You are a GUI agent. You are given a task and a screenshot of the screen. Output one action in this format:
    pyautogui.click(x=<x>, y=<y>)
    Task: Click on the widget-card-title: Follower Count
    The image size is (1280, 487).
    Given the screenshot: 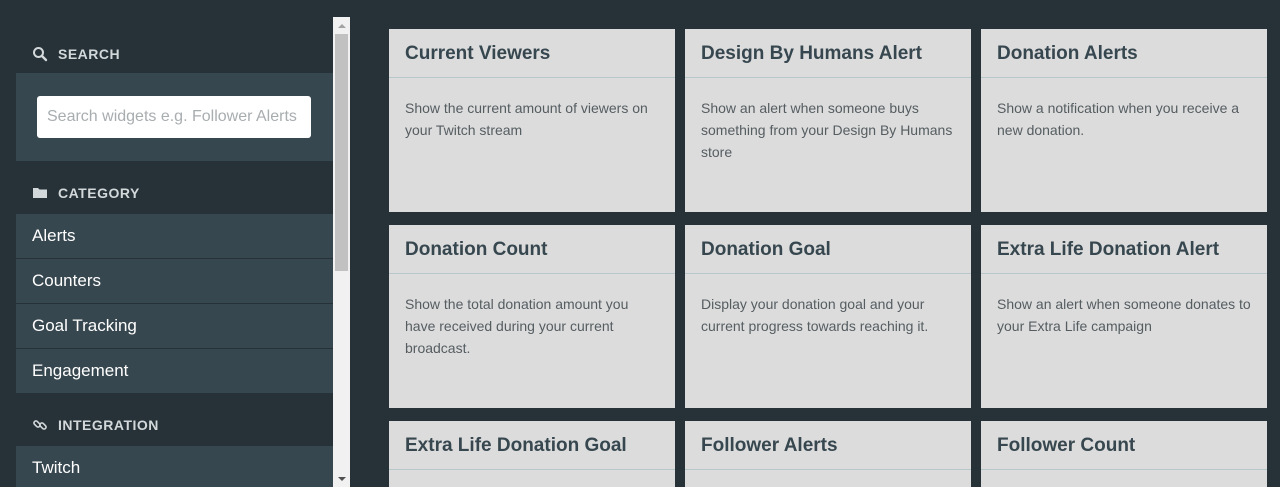 What is the action you would take?
    pyautogui.click(x=1124, y=445)
    